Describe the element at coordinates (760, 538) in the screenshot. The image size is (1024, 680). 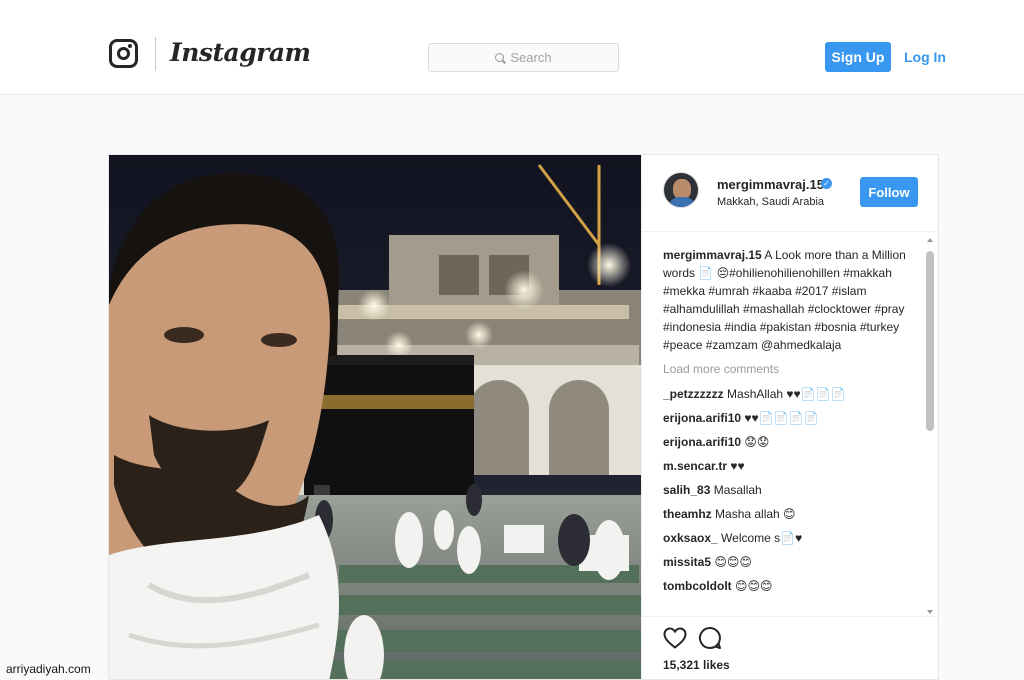
I see `comment-text: Welcome s📄♥` at that location.